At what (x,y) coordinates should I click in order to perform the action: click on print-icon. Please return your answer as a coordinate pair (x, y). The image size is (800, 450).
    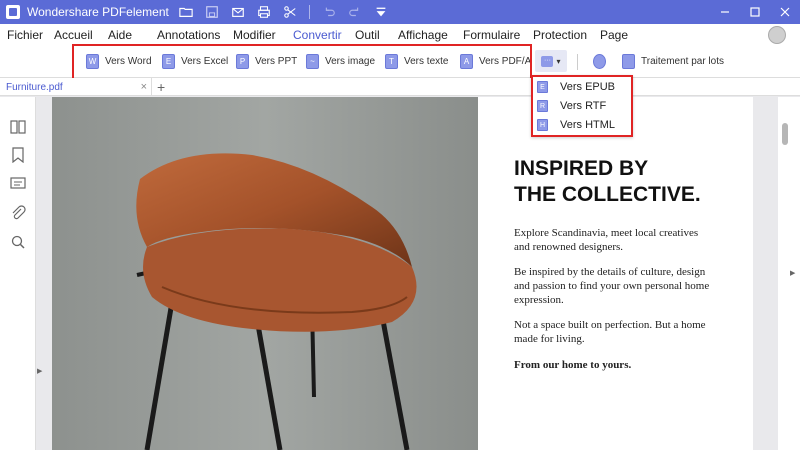
    Looking at the image, I should click on (264, 12).